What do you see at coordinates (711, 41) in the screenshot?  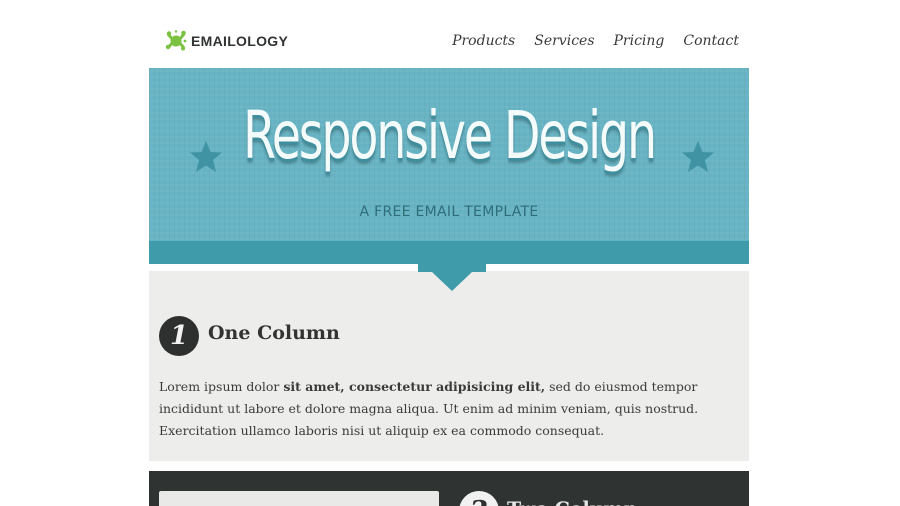 I see `nav-contact: Contact` at bounding box center [711, 41].